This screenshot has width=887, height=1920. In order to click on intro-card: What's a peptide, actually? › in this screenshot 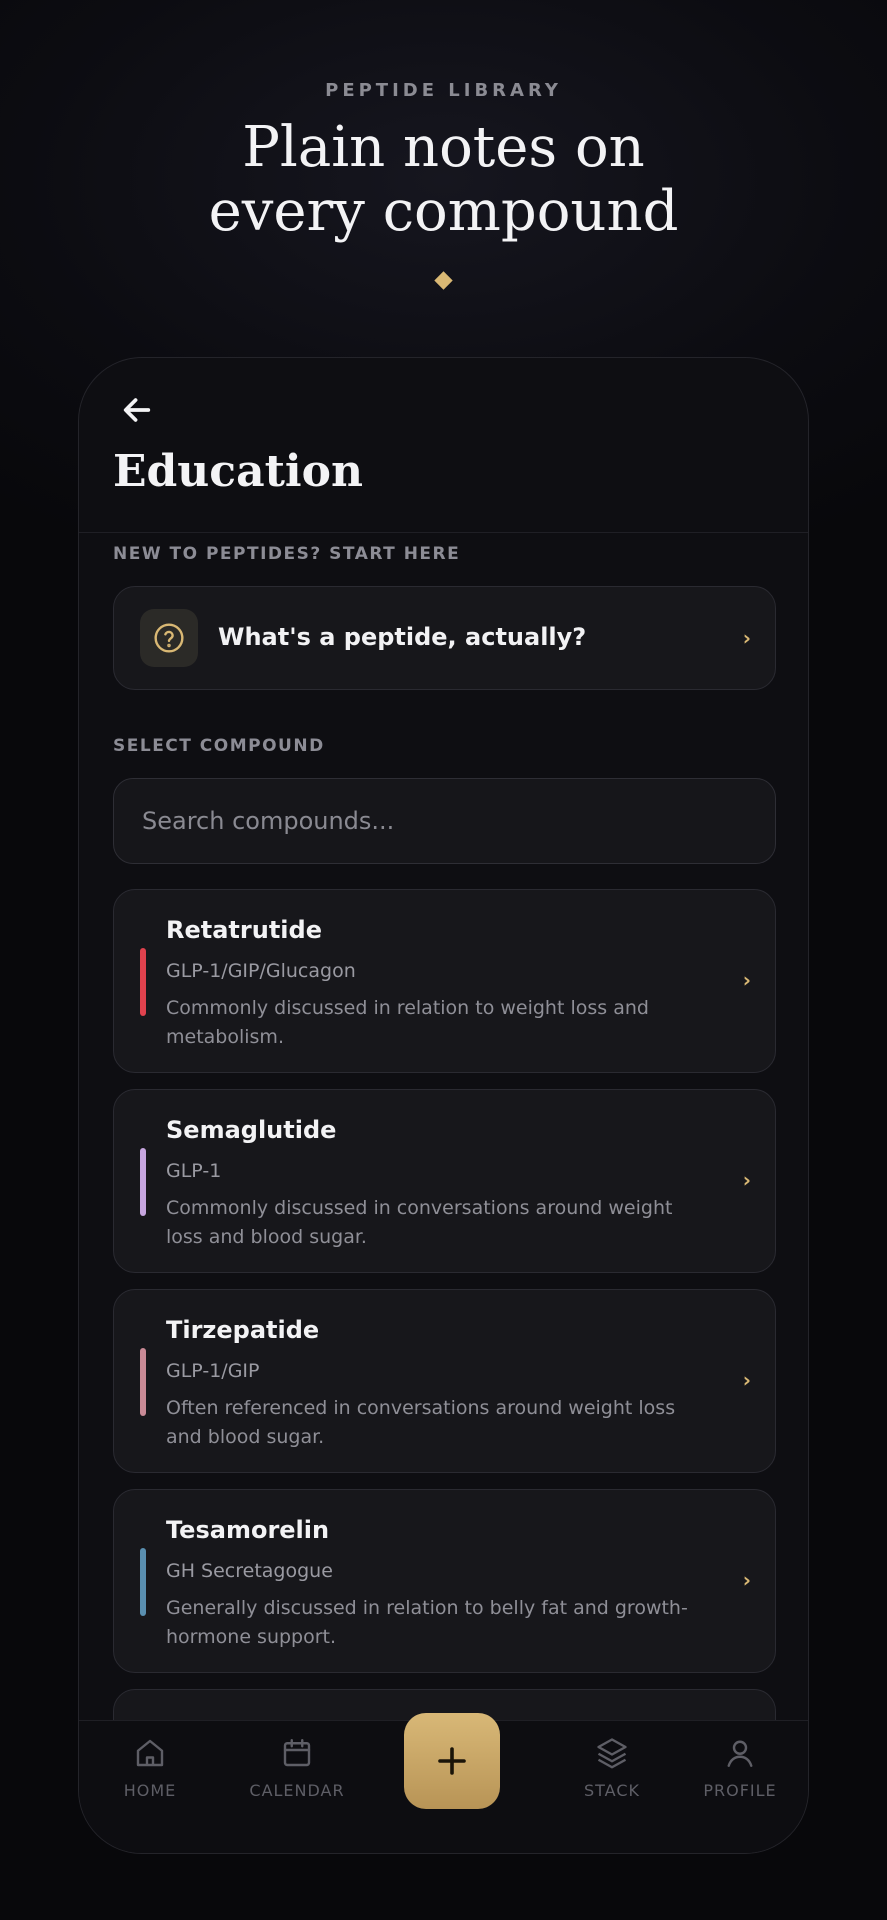, I will do `click(444, 638)`.